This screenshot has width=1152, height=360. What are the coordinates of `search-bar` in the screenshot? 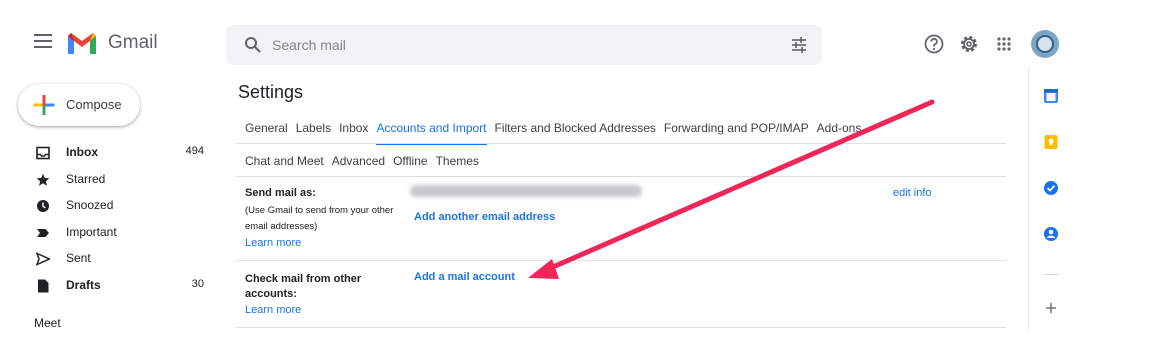 It's located at (524, 45).